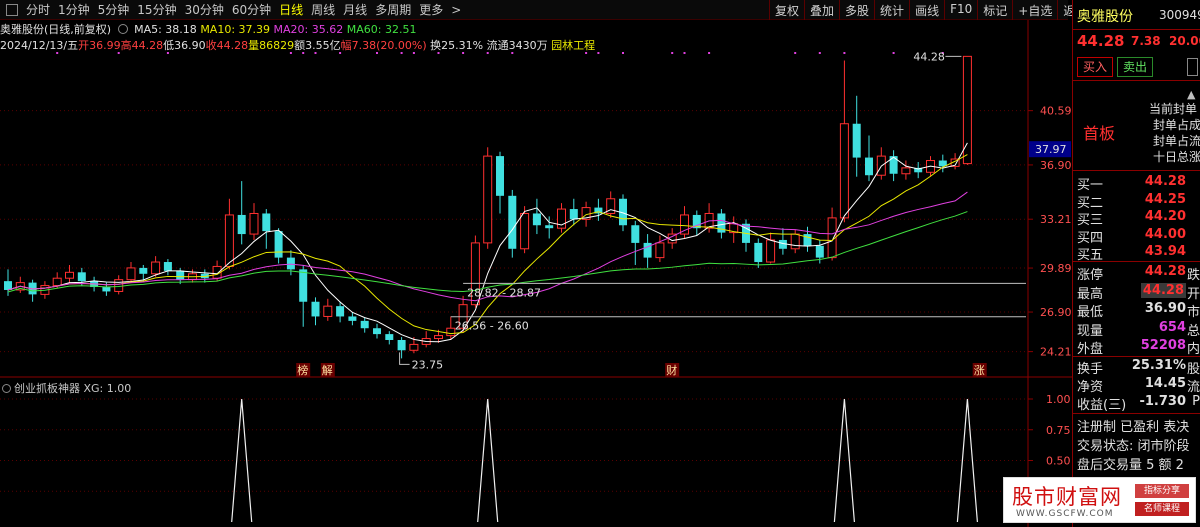  I want to click on peak-label: 44.28, so click(929, 56).